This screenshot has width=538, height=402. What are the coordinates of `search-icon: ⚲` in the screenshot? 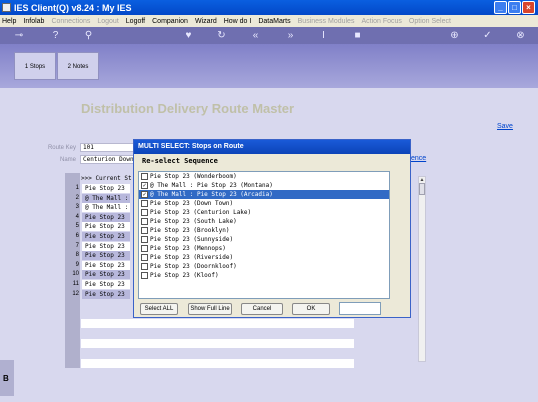 It's located at (88, 35).